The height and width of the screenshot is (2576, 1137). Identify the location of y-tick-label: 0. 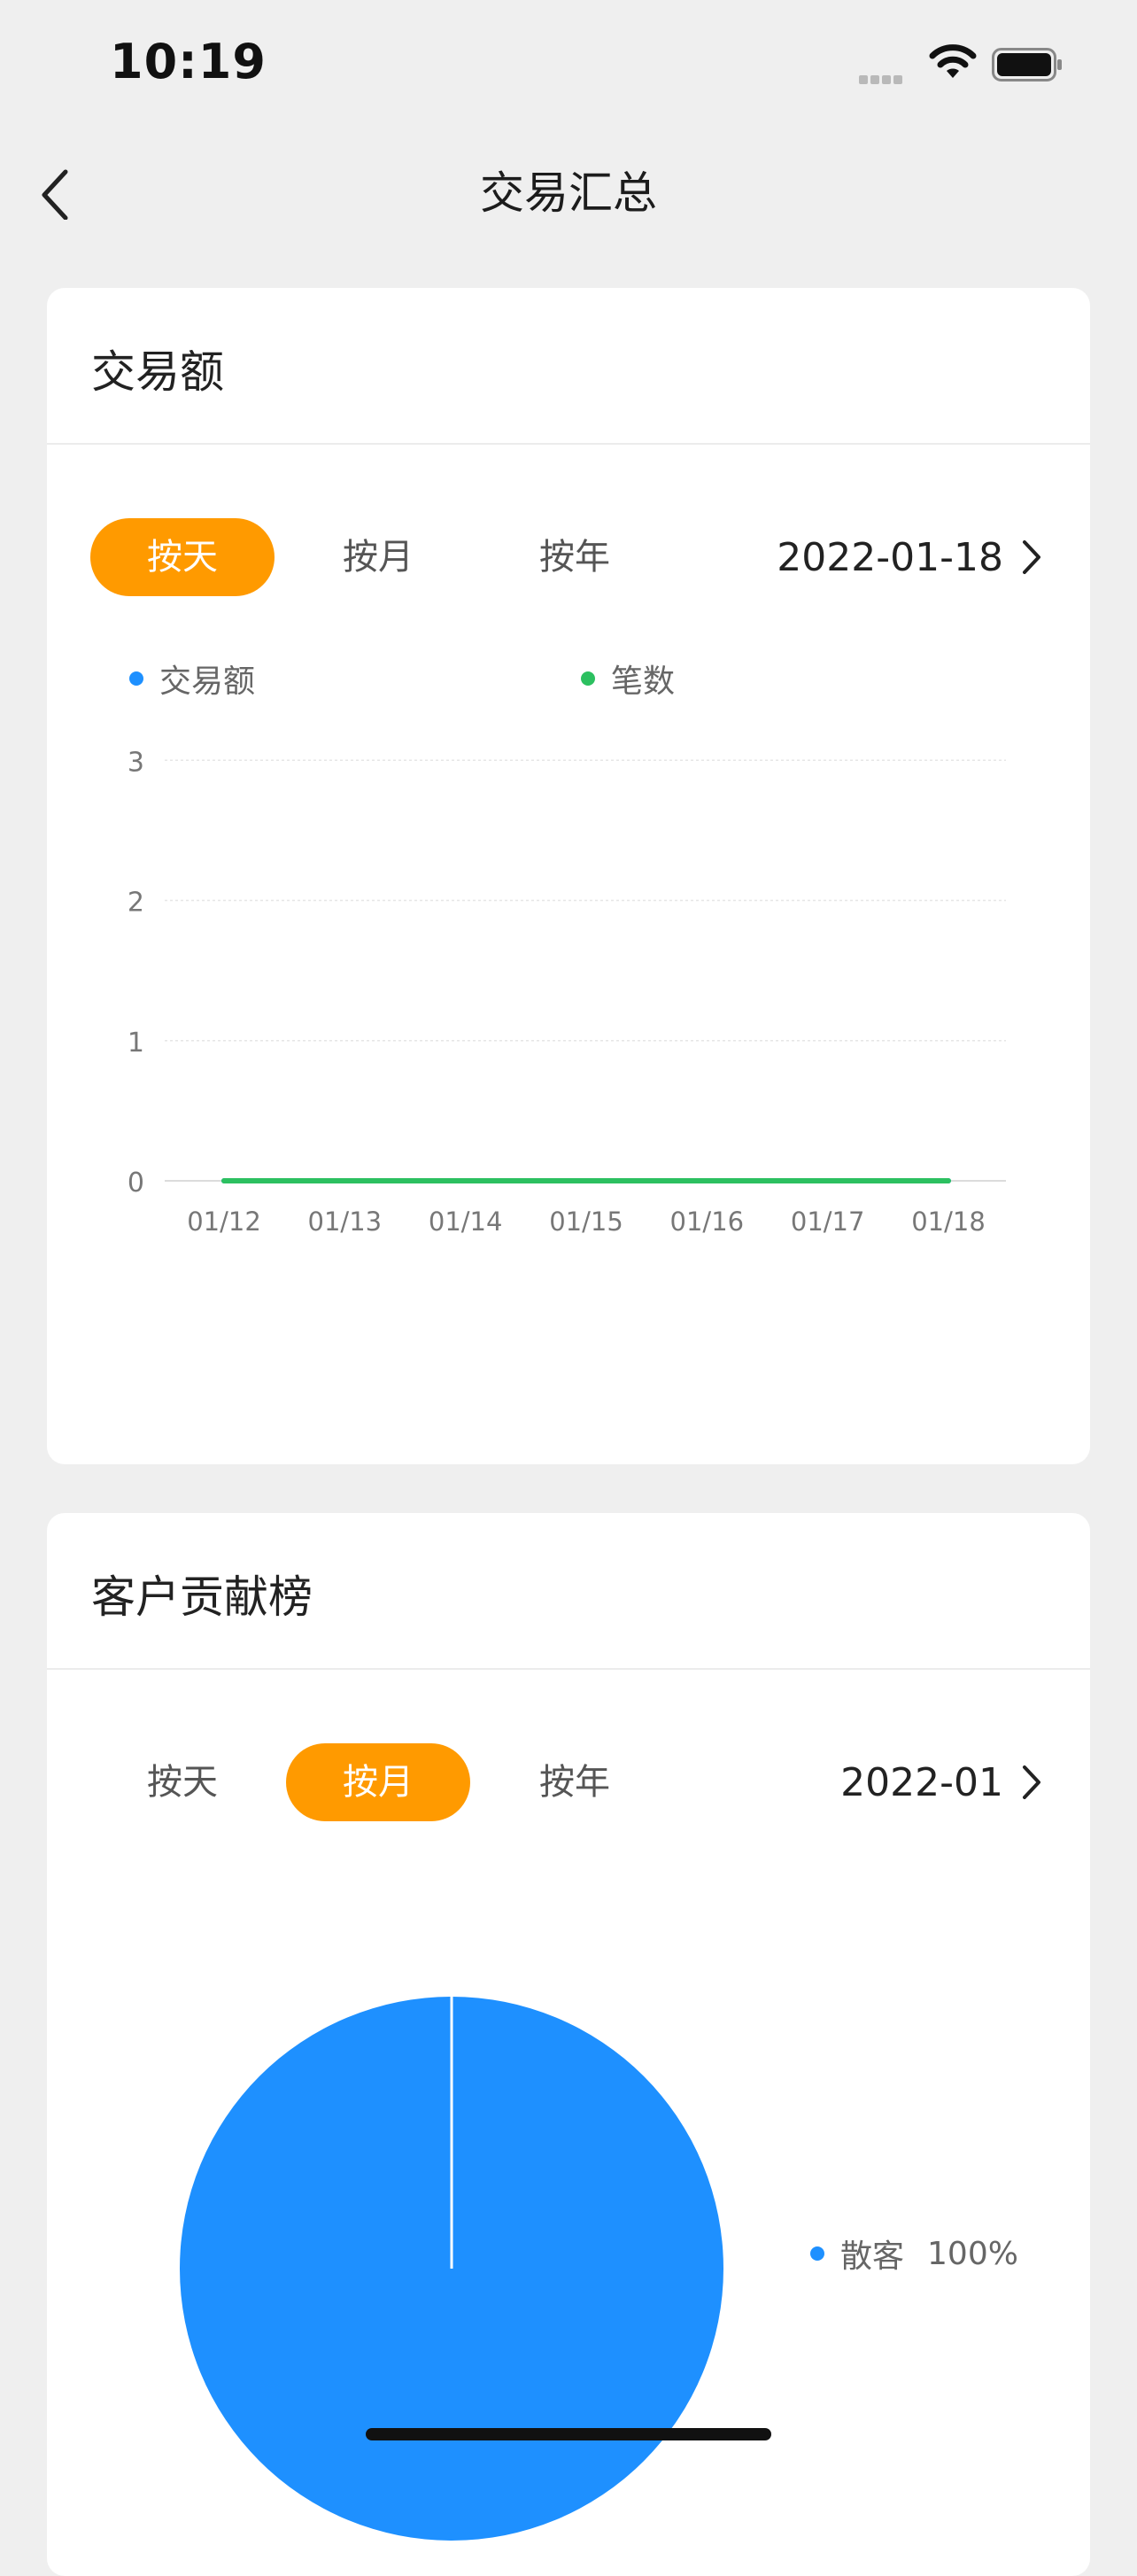
(136, 1183).